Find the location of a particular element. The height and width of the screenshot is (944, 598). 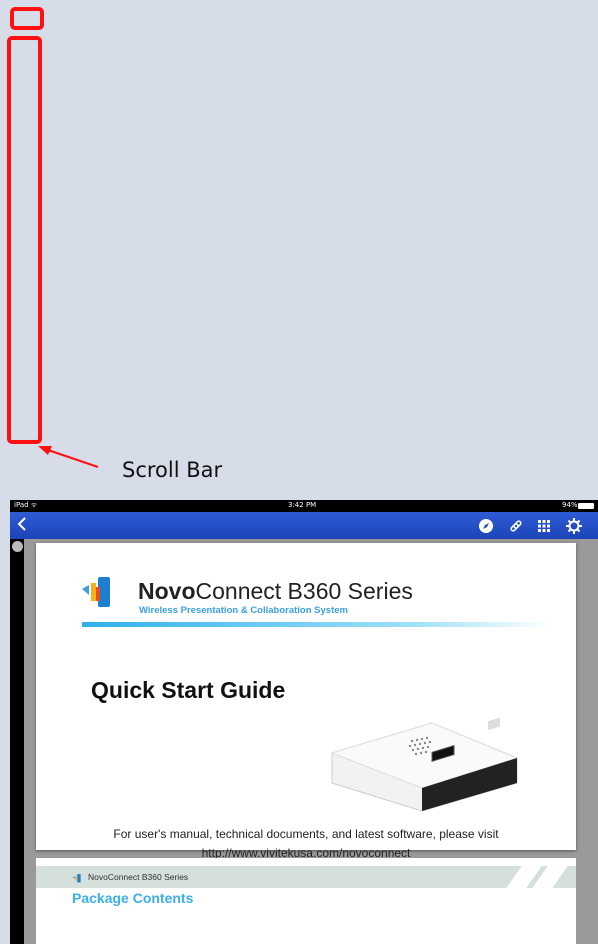

novo-logo-small-icon is located at coordinates (76, 878).